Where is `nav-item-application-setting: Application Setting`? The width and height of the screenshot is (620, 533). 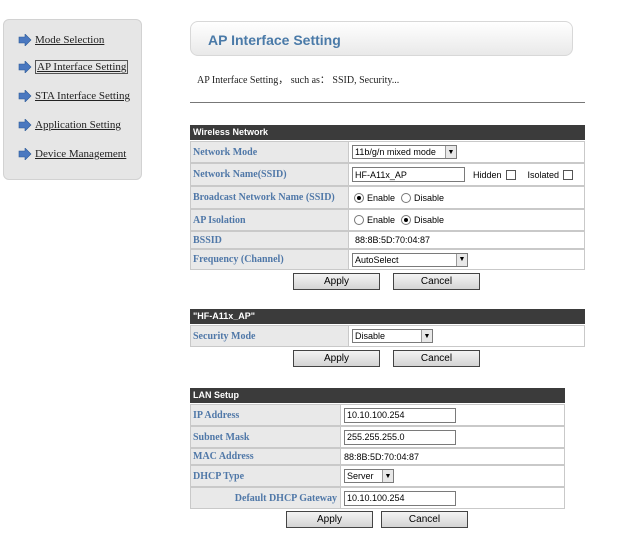
nav-item-application-setting: Application Setting is located at coordinates (69, 125).